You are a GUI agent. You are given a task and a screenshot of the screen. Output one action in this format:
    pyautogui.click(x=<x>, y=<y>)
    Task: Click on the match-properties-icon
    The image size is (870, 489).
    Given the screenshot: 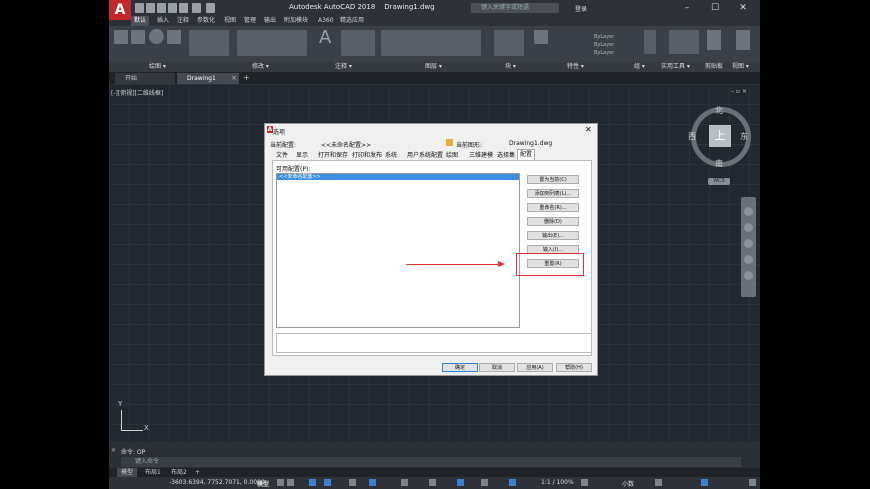 What is the action you would take?
    pyautogui.click(x=541, y=37)
    